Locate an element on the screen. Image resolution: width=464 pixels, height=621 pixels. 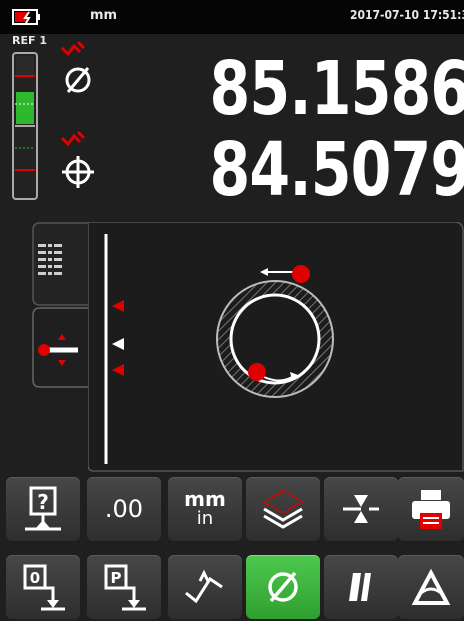
layers-button is located at coordinates (283, 509).